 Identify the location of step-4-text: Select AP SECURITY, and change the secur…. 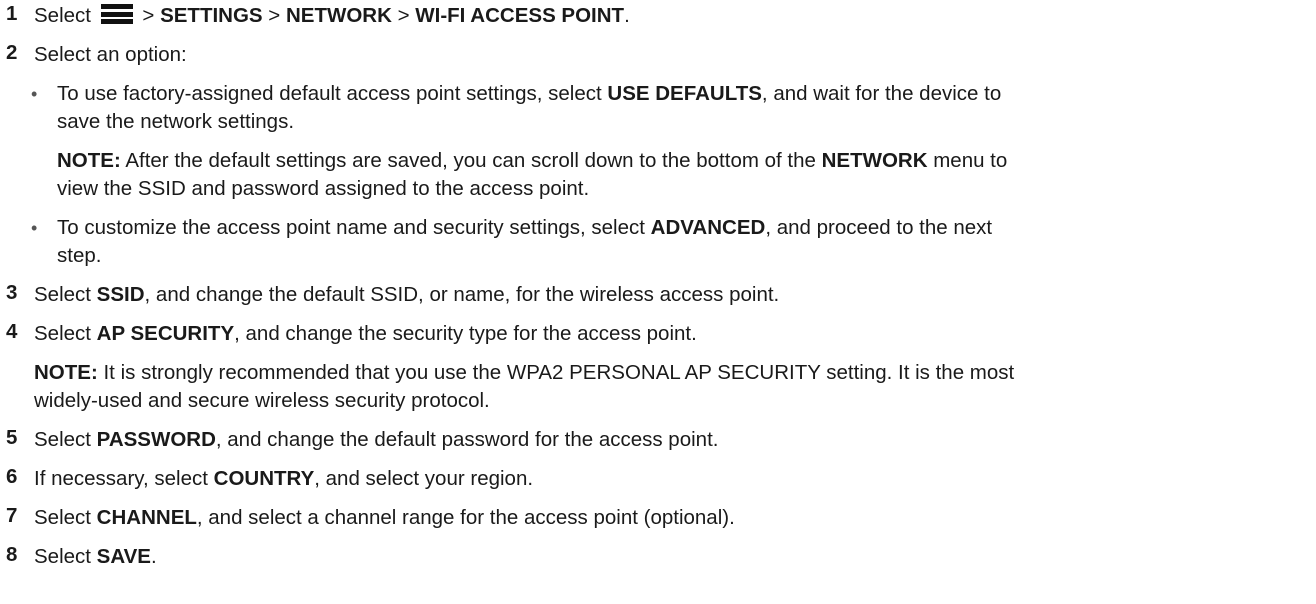
(365, 333).